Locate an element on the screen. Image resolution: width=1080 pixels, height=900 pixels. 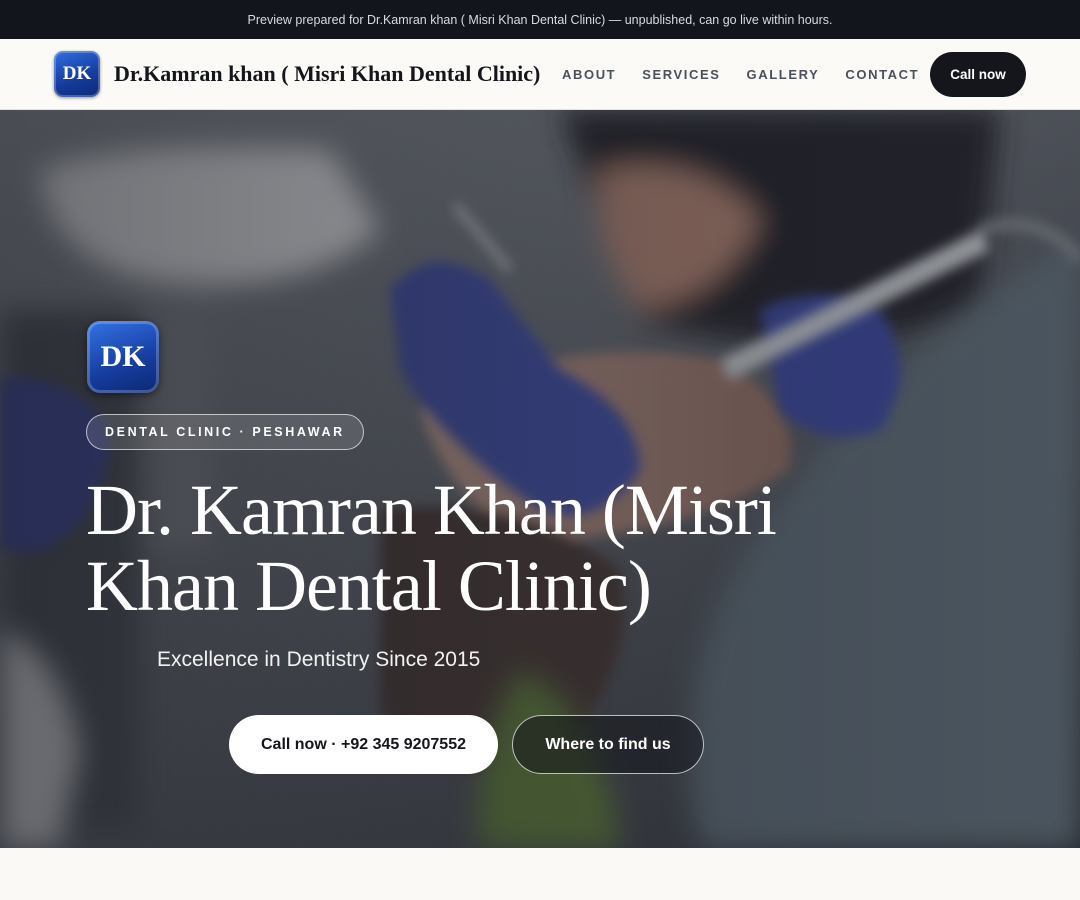
nav-link-services: SERVICES is located at coordinates (681, 74).